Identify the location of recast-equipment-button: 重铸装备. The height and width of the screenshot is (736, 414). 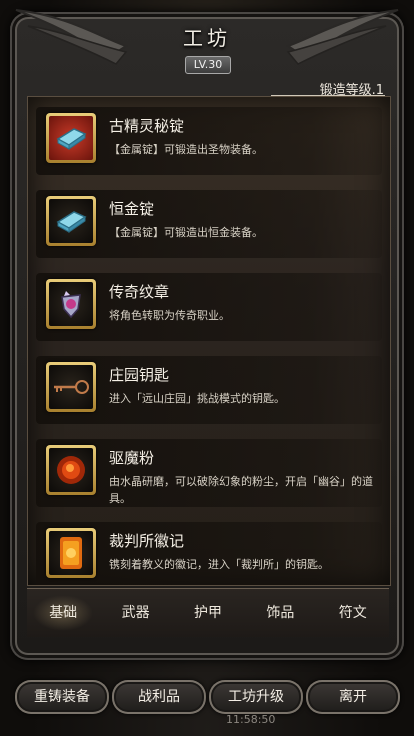
(62, 697).